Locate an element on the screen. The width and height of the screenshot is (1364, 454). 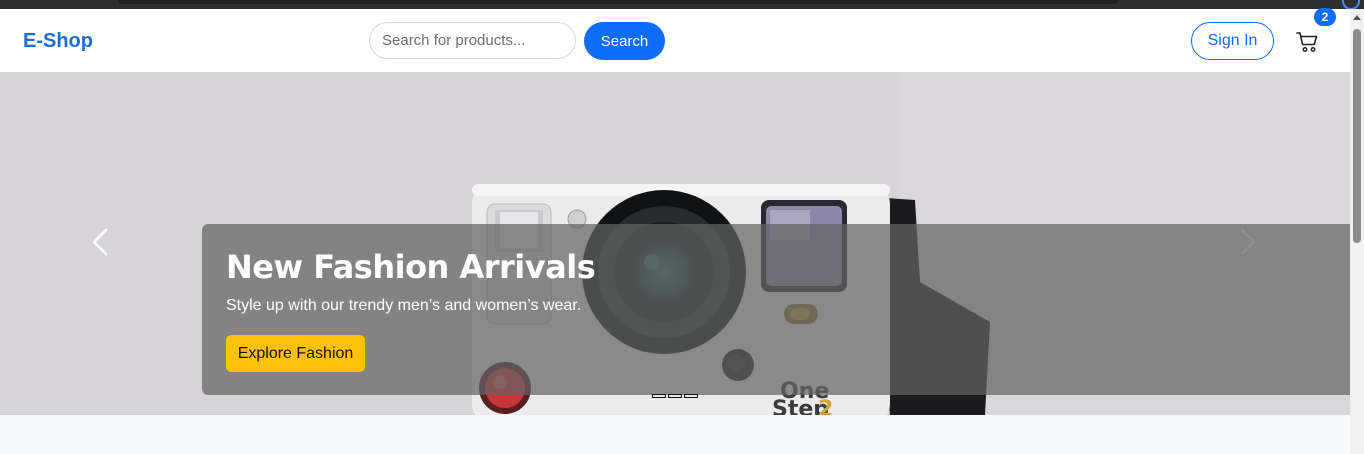
search-button: Search is located at coordinates (624, 41).